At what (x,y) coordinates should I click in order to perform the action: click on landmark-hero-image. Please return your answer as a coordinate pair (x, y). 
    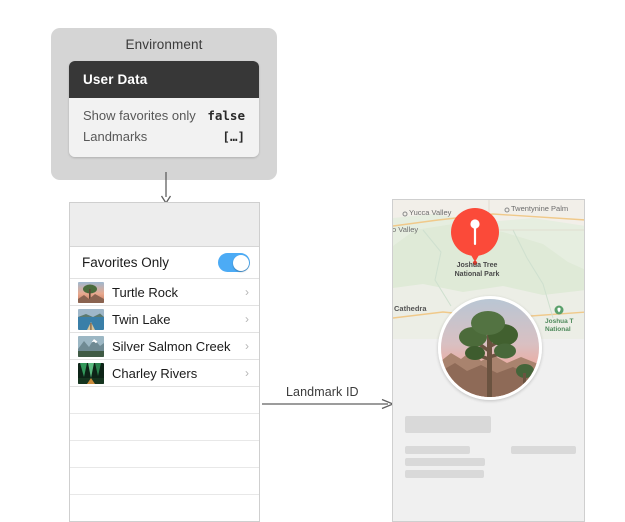
    Looking at the image, I should click on (490, 348).